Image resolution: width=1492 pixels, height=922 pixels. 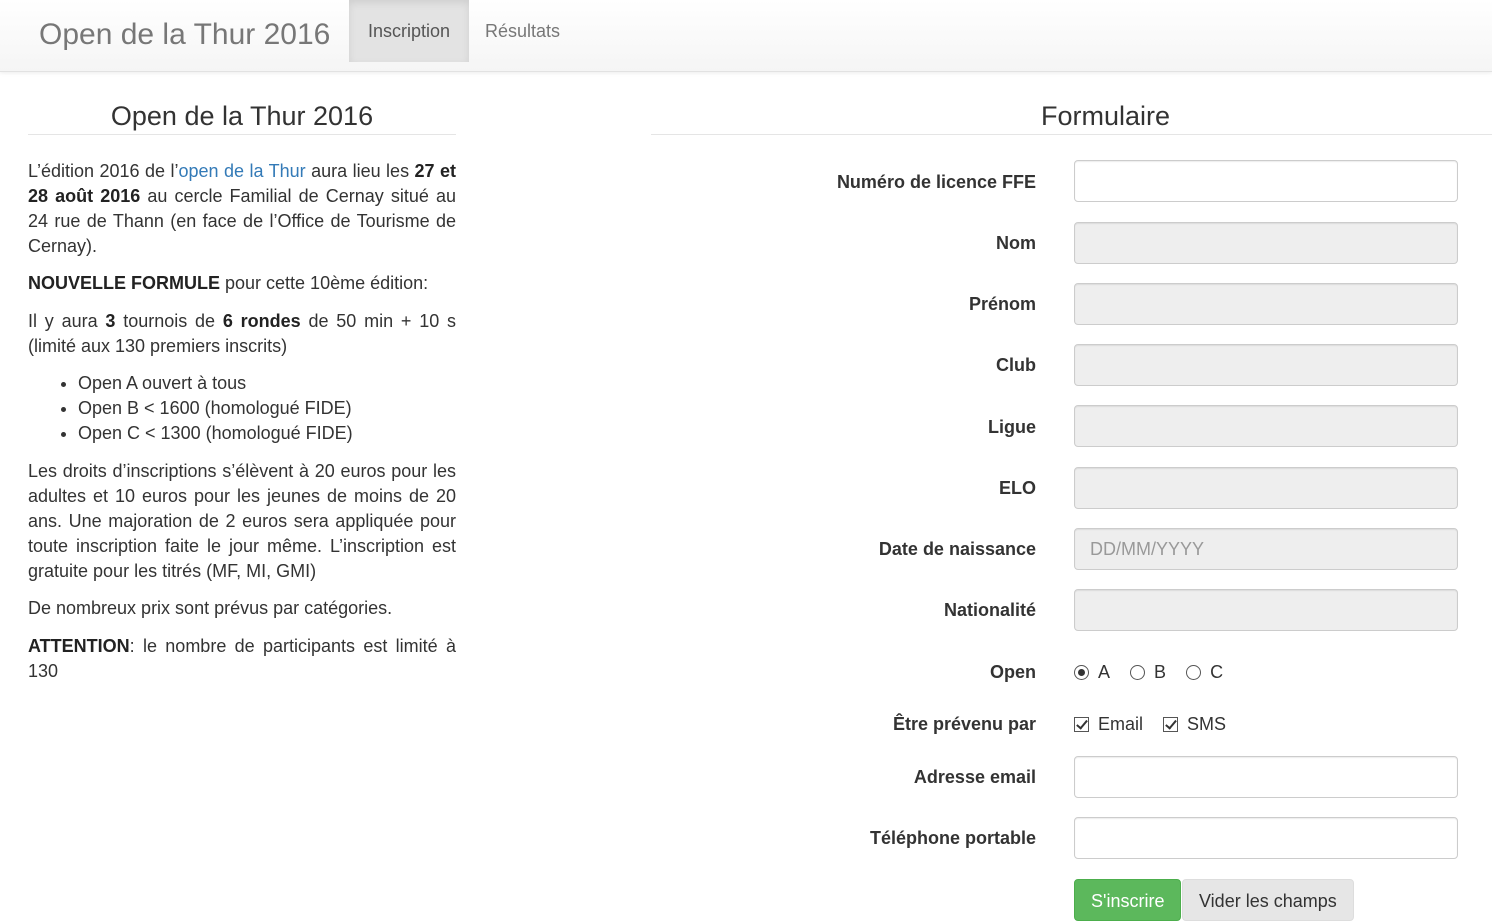 I want to click on naissance-label: Date de naissance, so click(x=957, y=549).